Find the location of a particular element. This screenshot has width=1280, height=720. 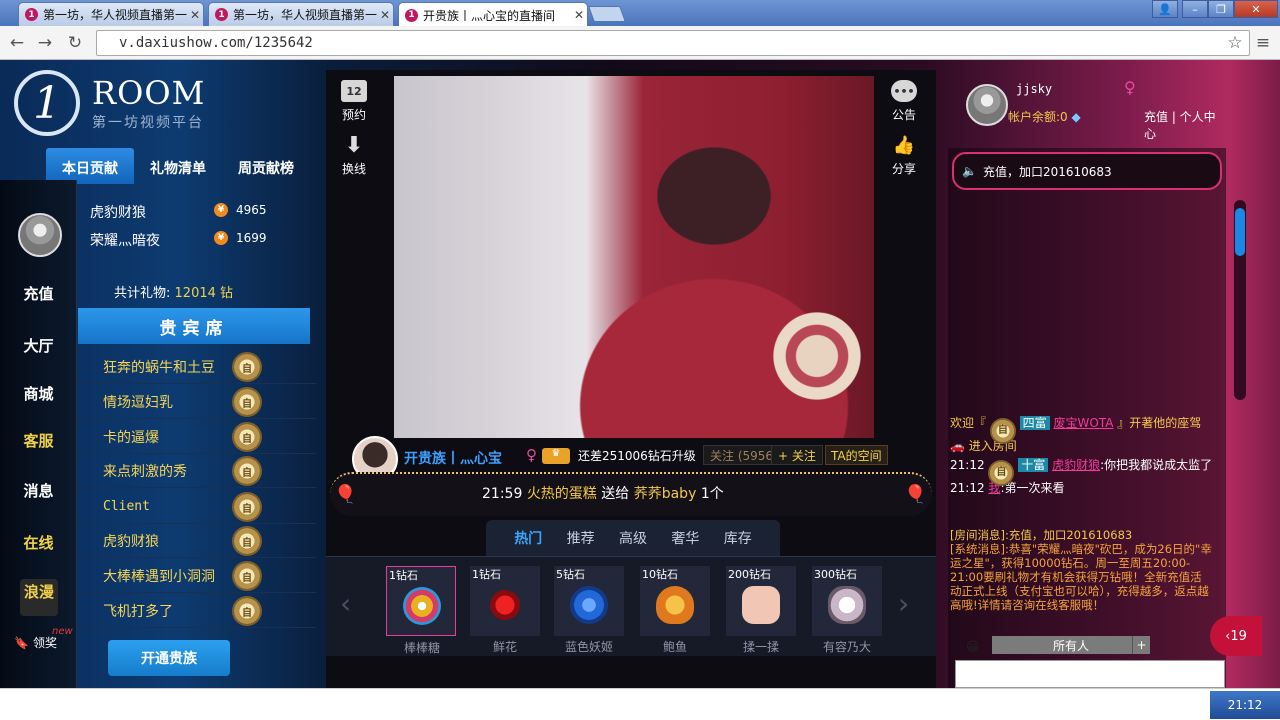

browser-tab-3-active: 1 开贵族丨灬心宝的直播间 ✕ is located at coordinates (493, 14).